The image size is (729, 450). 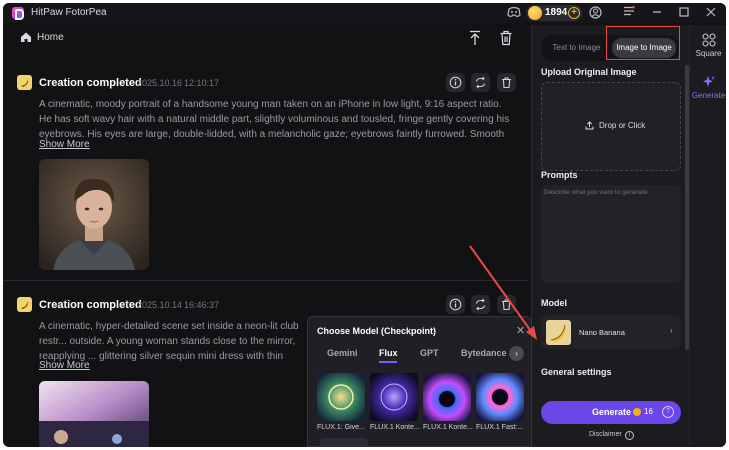 I want to click on prompts-section-label: Prompts, so click(x=559, y=175).